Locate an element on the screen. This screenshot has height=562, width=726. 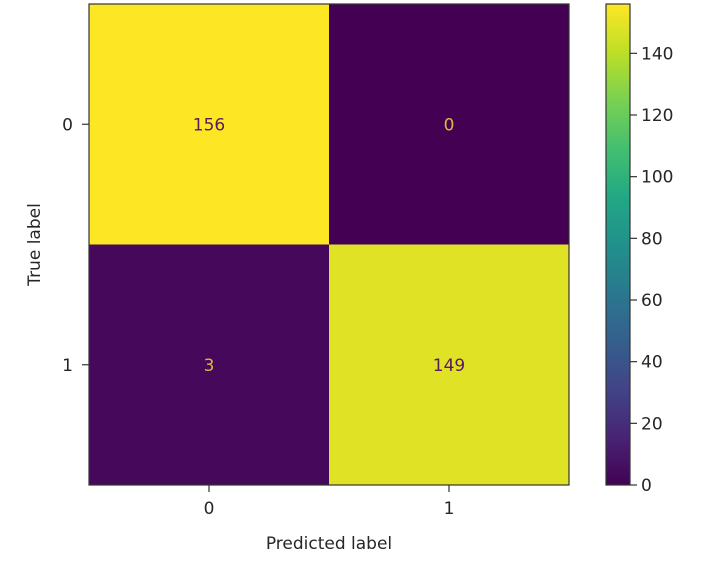
x-tick-label: 1 is located at coordinates (449, 509).